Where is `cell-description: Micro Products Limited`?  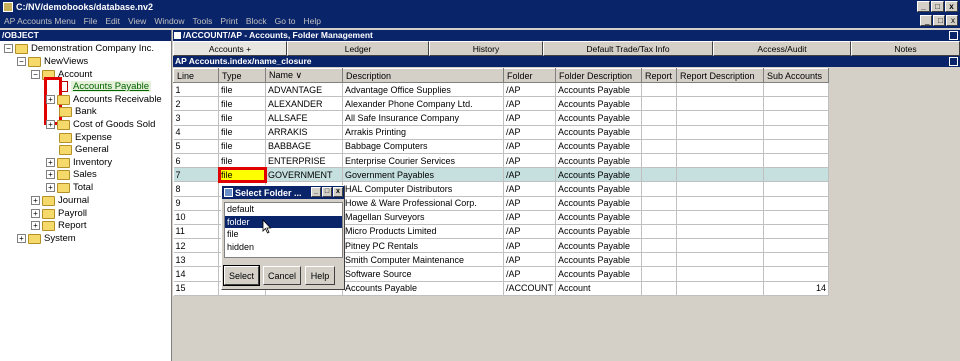
cell-description: Micro Products Limited is located at coordinates (423, 232).